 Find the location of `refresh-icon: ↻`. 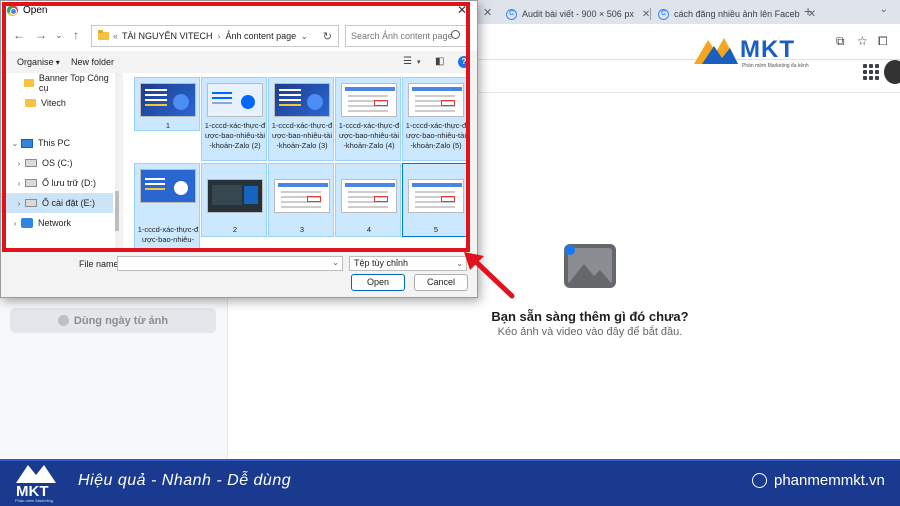

refresh-icon: ↻ is located at coordinates (327, 36).